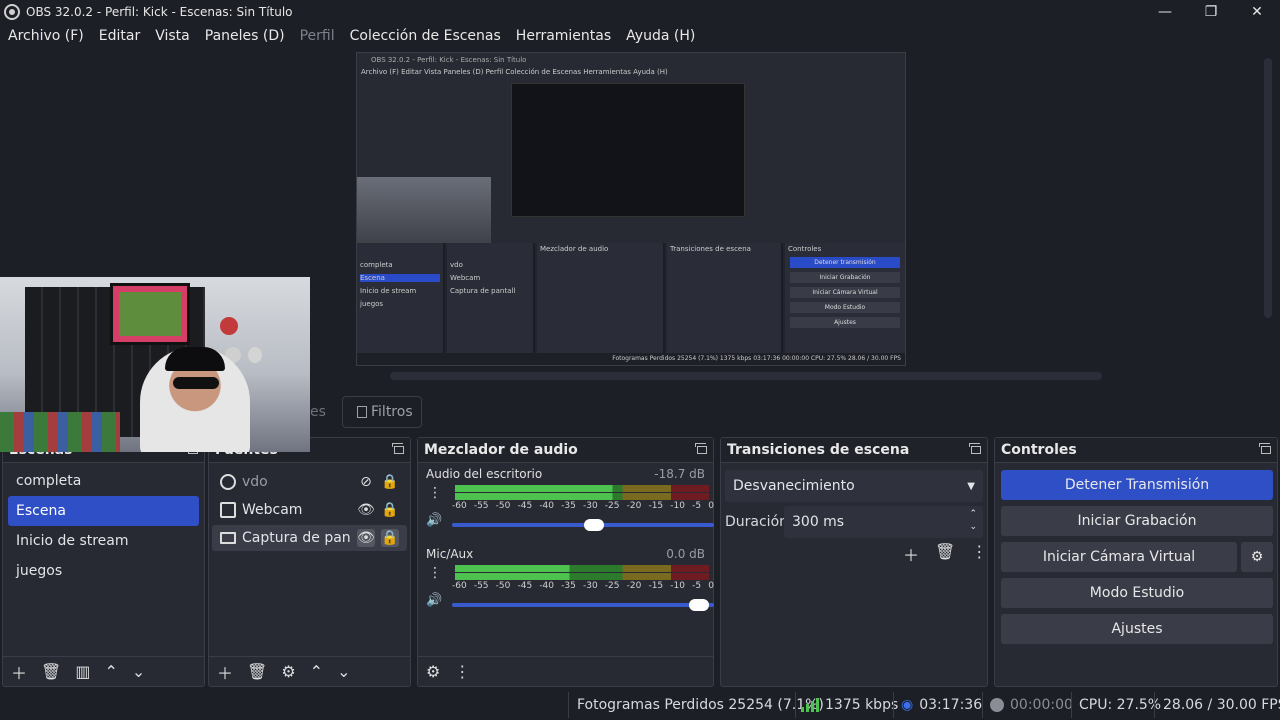  I want to click on menu-archivo: Archivo (F), so click(46, 36).